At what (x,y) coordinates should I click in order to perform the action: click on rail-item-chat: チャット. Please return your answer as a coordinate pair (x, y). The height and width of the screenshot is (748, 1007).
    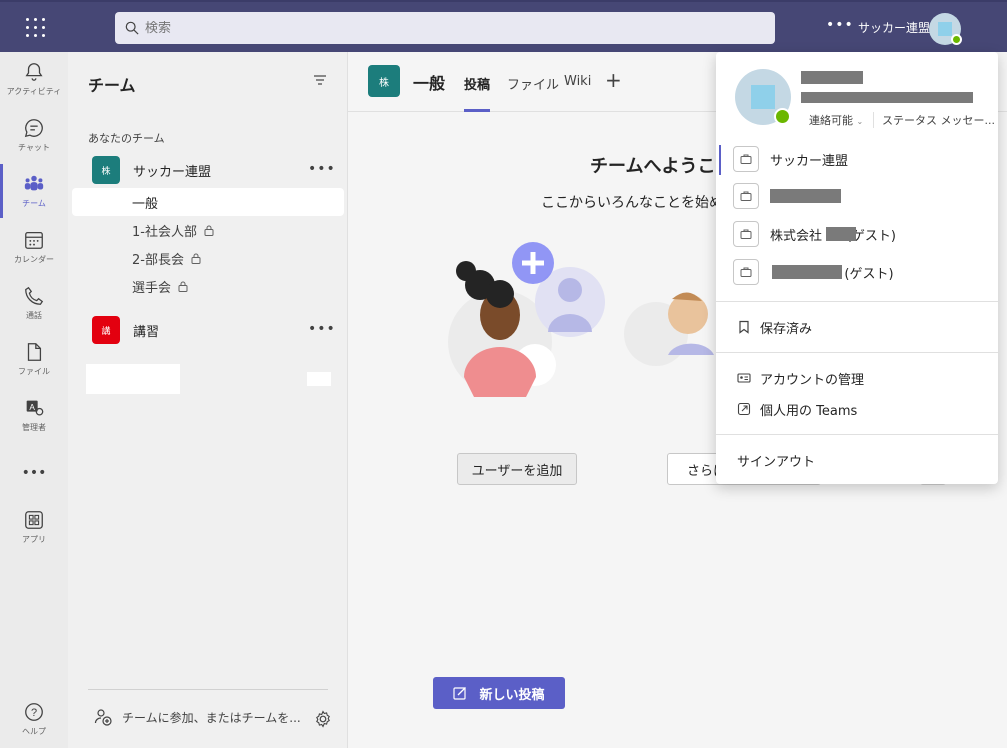
    Looking at the image, I should click on (34, 135).